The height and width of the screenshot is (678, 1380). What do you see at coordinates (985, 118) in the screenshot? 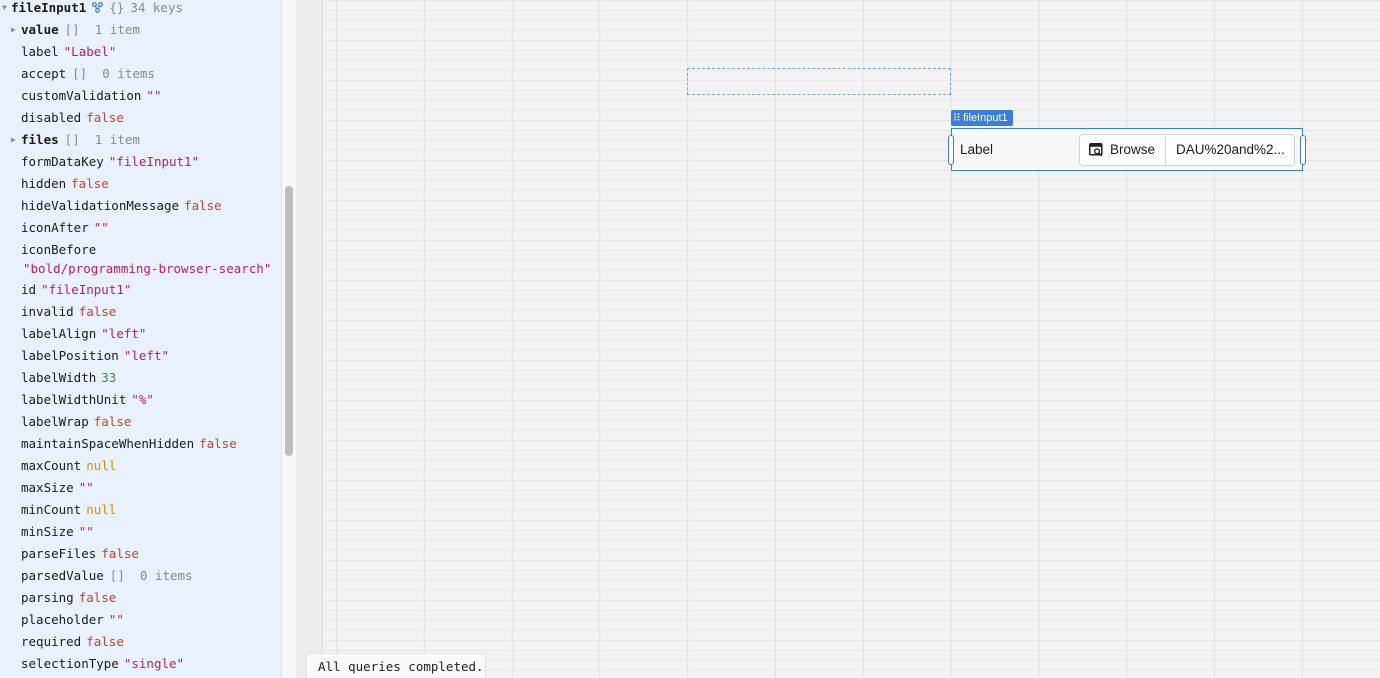
I see `component-name-label: fileInput1` at bounding box center [985, 118].